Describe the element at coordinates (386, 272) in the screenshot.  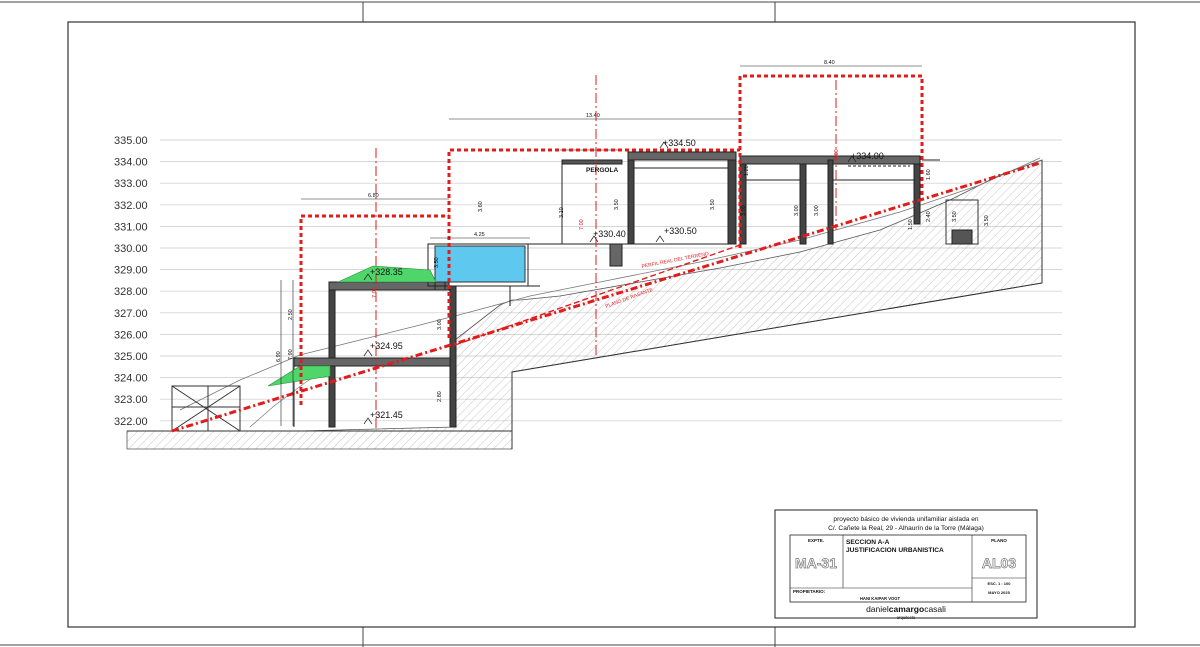
I see `elev-32835: +328.35` at that location.